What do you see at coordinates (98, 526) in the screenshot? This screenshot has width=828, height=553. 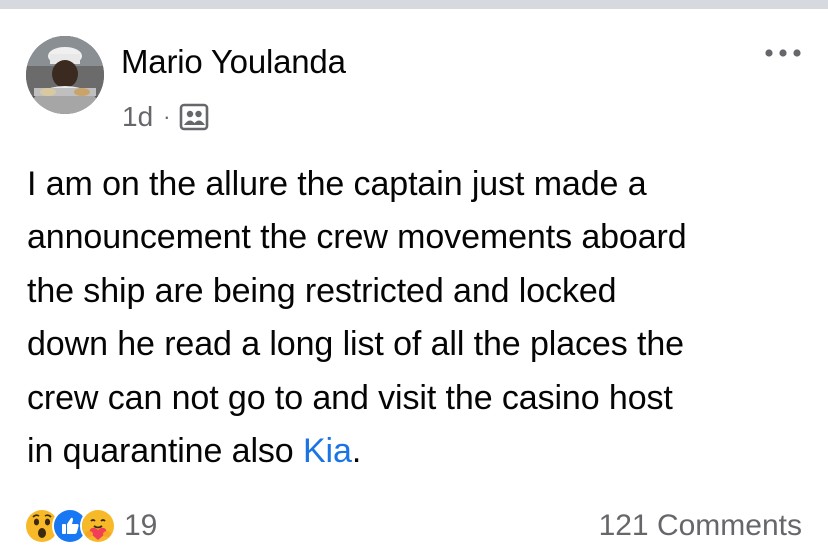 I see `care-reaction-icon` at bounding box center [98, 526].